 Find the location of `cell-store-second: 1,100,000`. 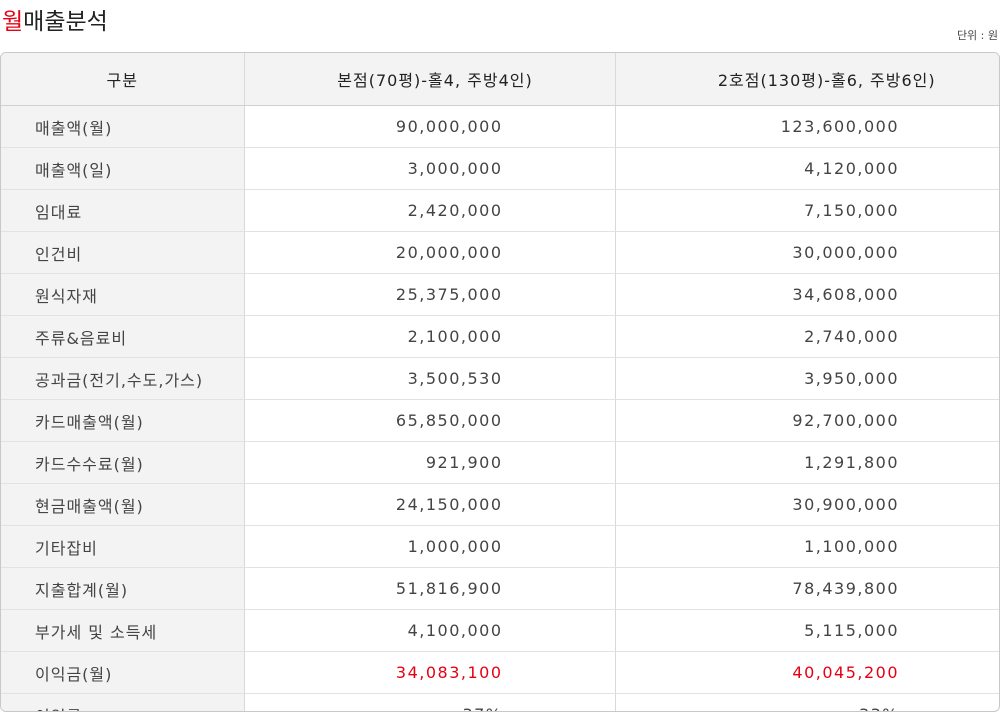

cell-store-second: 1,100,000 is located at coordinates (807, 546).